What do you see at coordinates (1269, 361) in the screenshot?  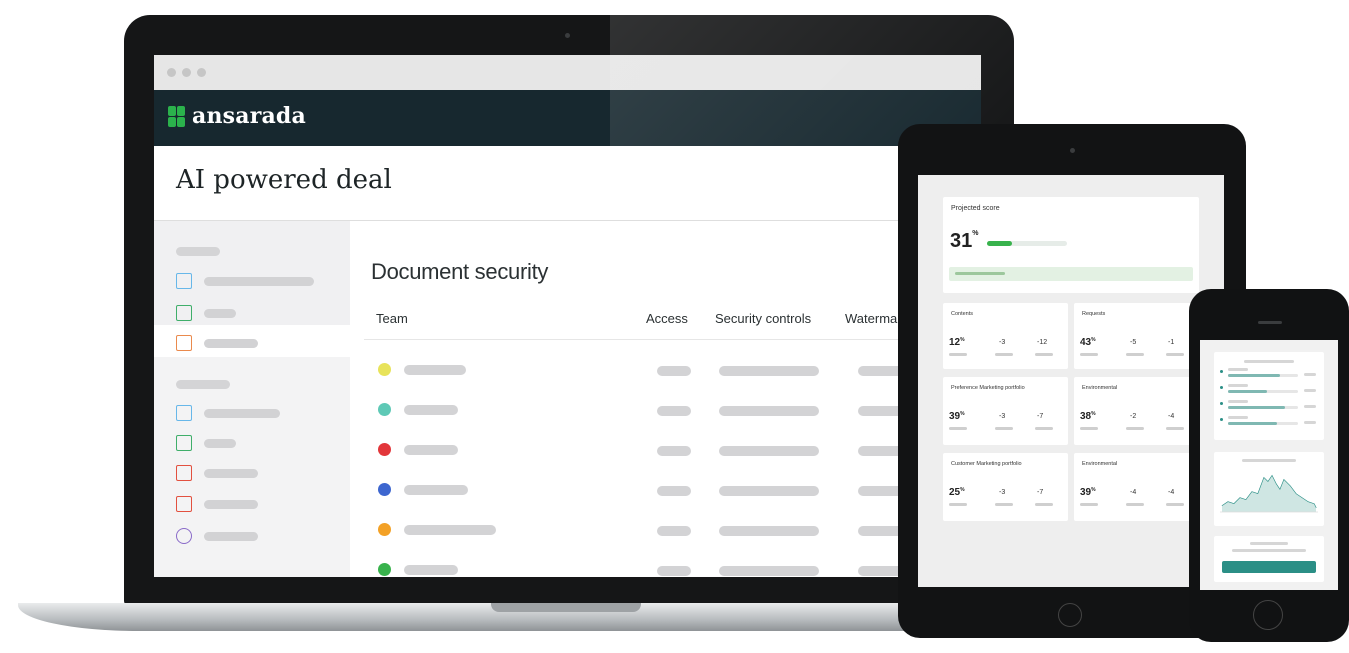 I see `phone-card-heading` at bounding box center [1269, 361].